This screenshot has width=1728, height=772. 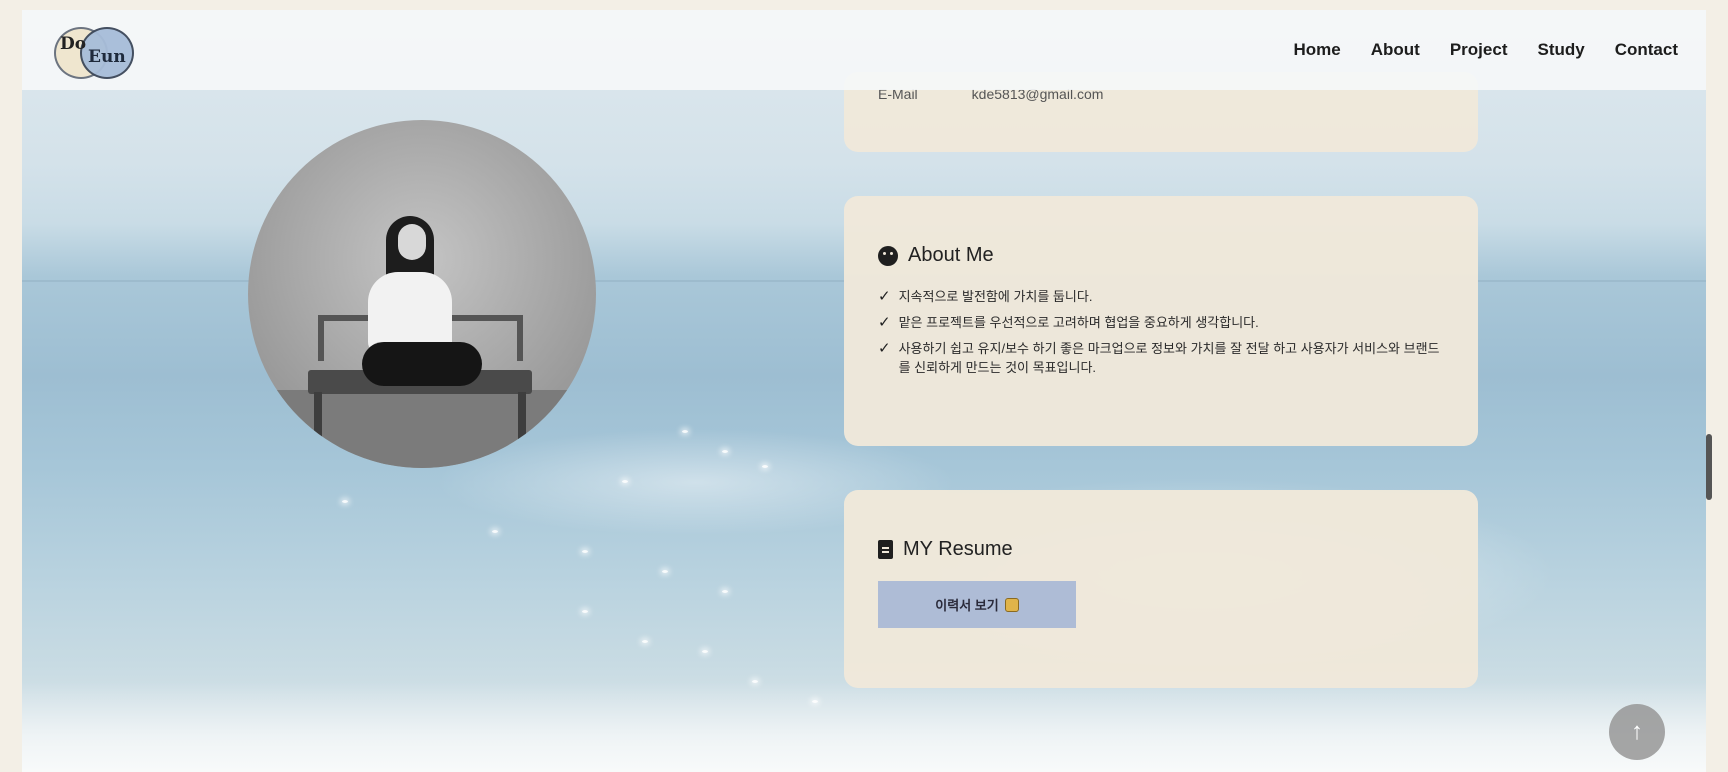 I want to click on about-title: About Me, so click(x=951, y=255).